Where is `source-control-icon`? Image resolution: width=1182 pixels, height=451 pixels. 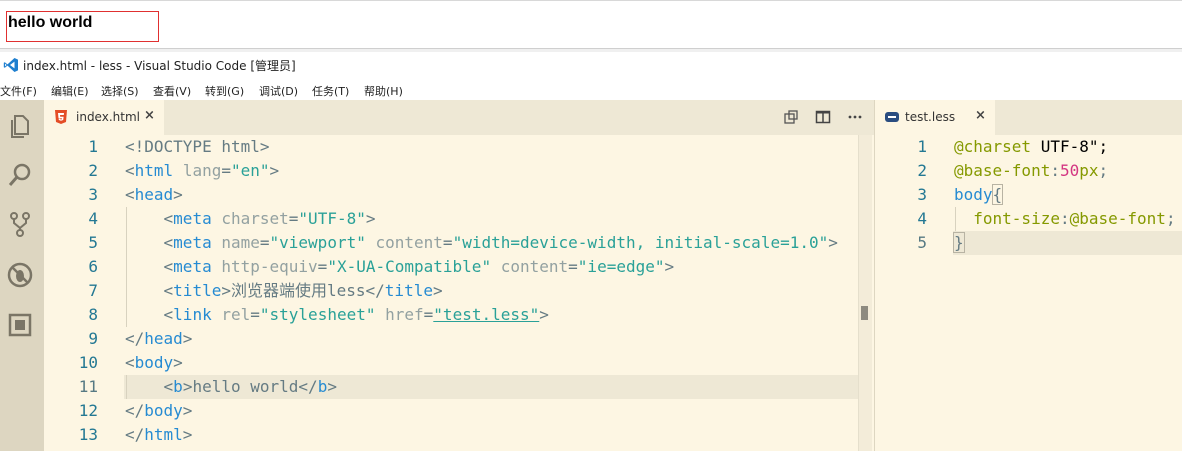 source-control-icon is located at coordinates (20, 224).